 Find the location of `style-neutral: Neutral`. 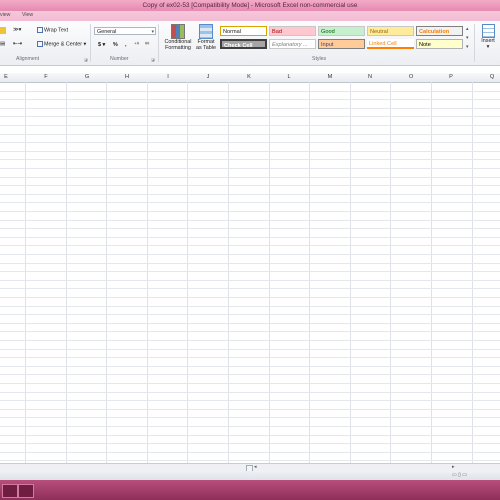

style-neutral: Neutral is located at coordinates (390, 31).